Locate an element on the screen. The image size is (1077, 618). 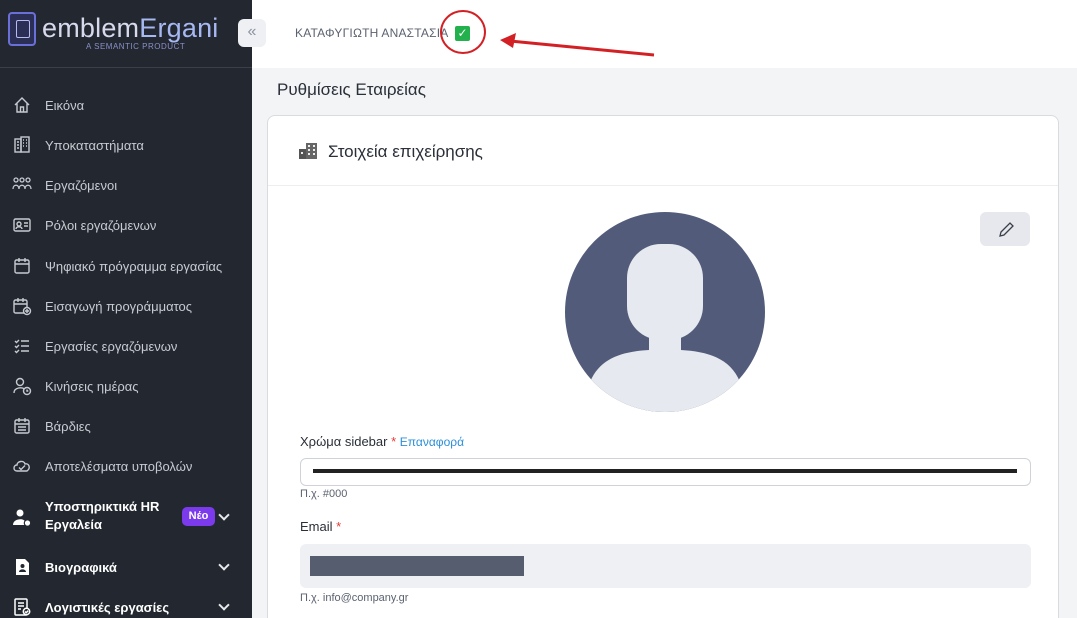
edit-logo-button is located at coordinates (1005, 229).